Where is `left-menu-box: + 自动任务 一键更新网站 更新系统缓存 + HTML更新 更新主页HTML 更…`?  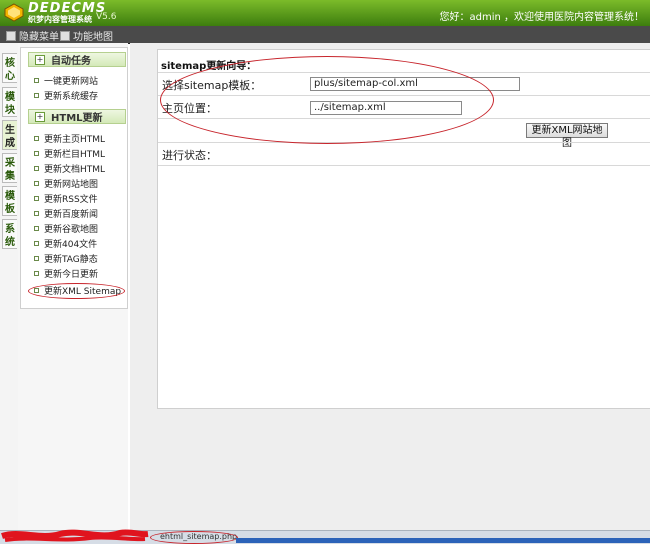
left-menu-box: + 自动任务 一键更新网站 更新系统缓存 + HTML更新 更新主页HTML 更… is located at coordinates (74, 178).